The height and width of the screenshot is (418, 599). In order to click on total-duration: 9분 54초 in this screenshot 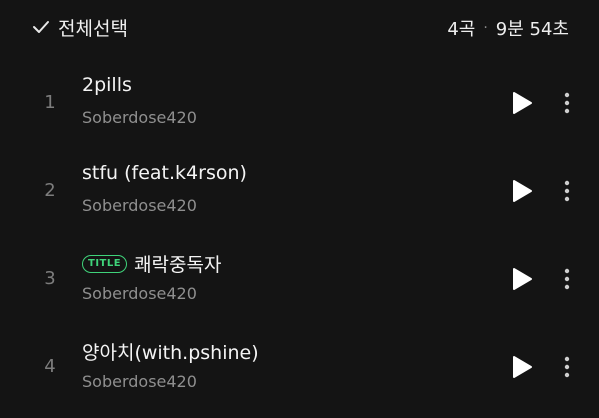, I will do `click(532, 29)`.